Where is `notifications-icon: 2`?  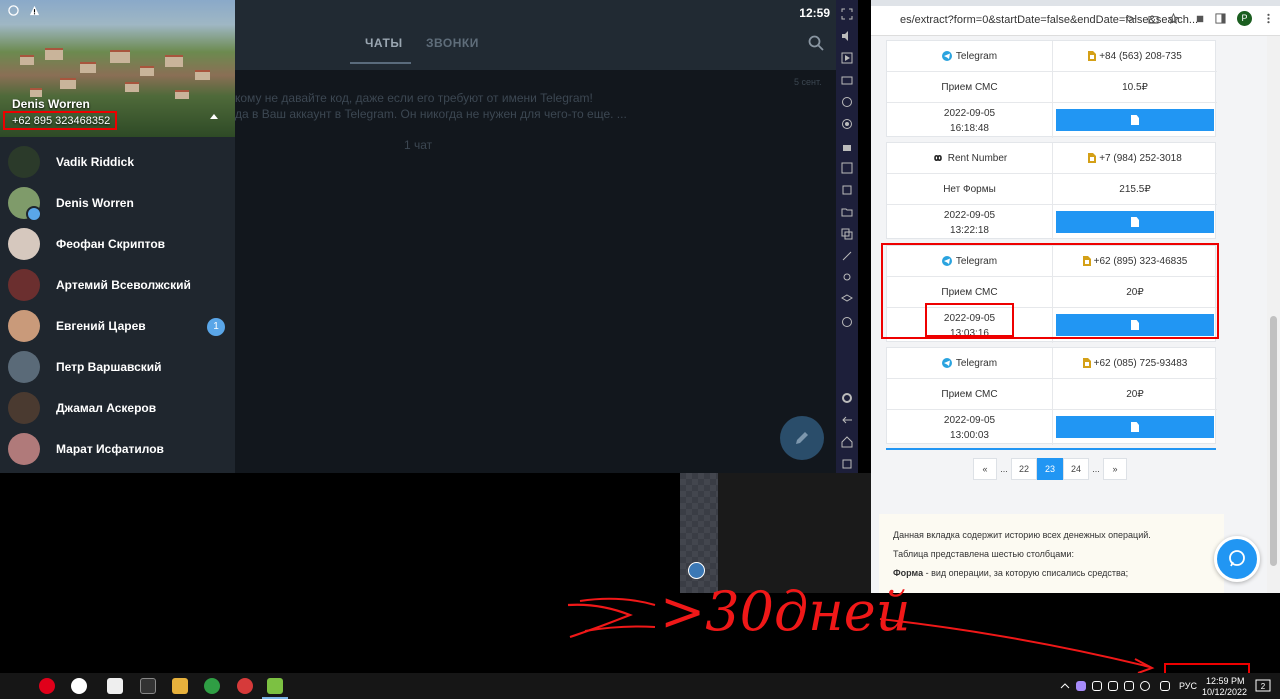
notifications-icon: 2 is located at coordinates (1263, 686).